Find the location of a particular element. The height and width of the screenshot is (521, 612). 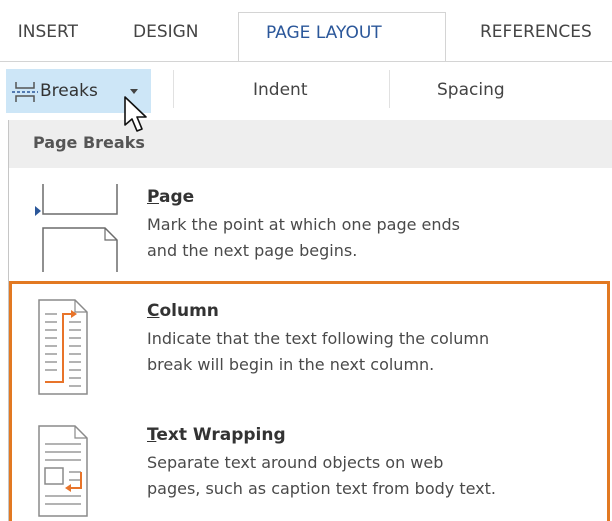

tab-design: DESIGN is located at coordinates (166, 32).